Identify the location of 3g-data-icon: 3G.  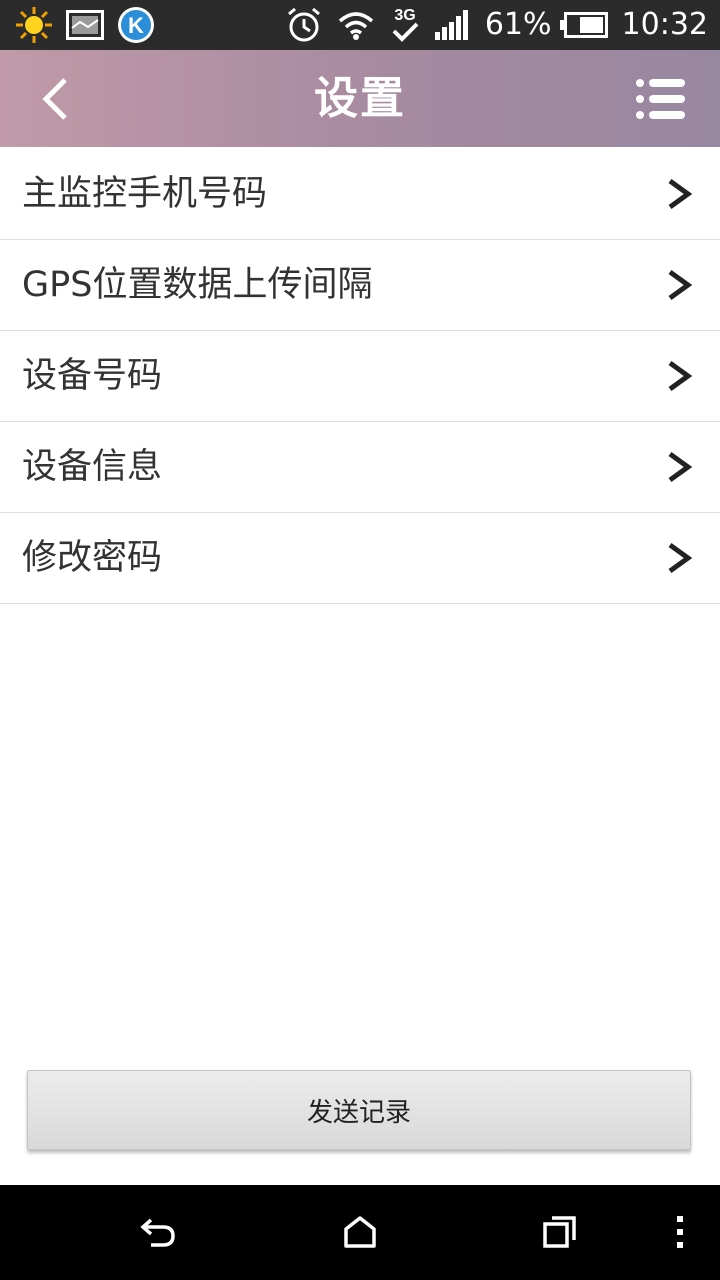
(405, 24).